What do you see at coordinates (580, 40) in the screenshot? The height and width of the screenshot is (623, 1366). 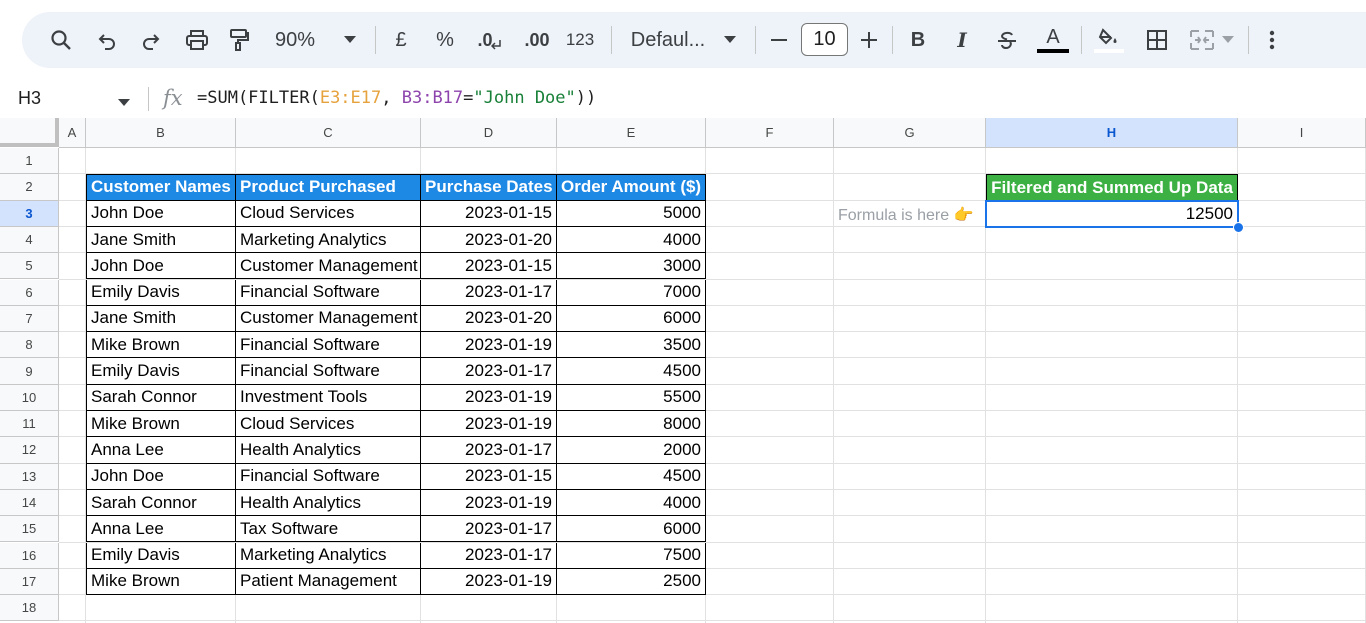 I see `number-format-button: 123` at bounding box center [580, 40].